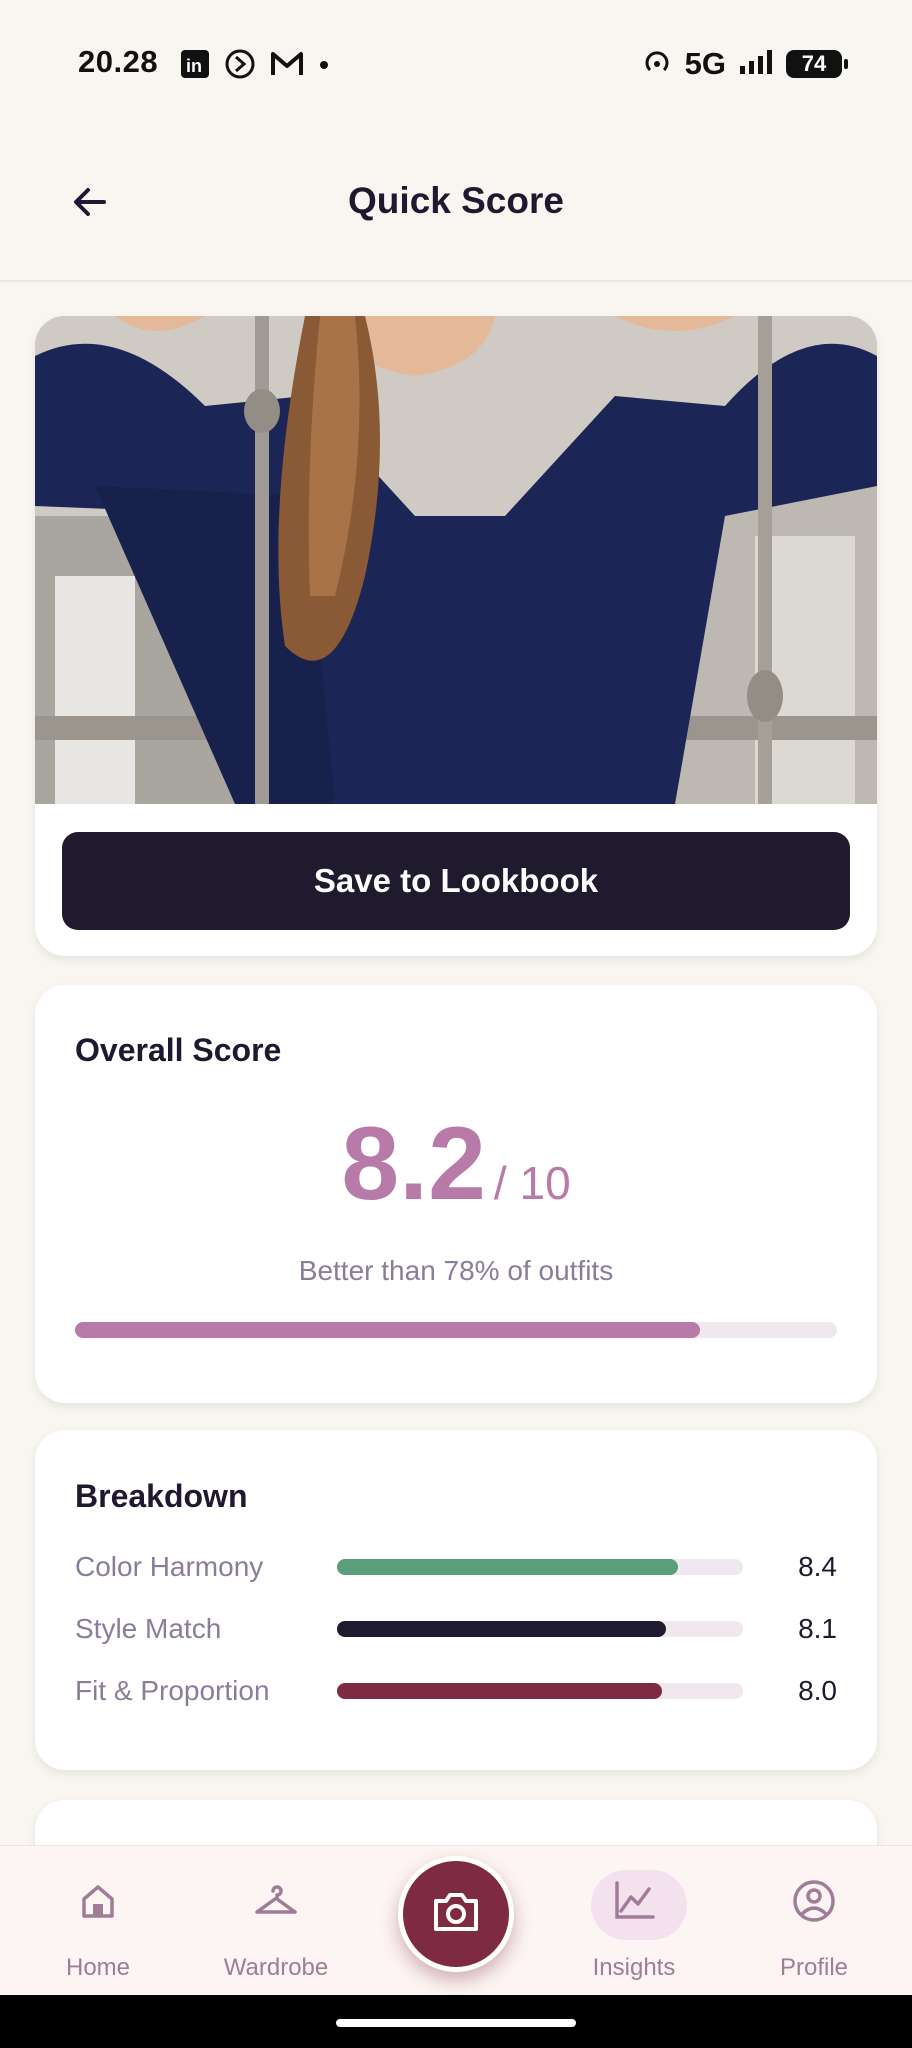  What do you see at coordinates (456, 65) in the screenshot?
I see `status-bar: 20.28 in 5G 74` at bounding box center [456, 65].